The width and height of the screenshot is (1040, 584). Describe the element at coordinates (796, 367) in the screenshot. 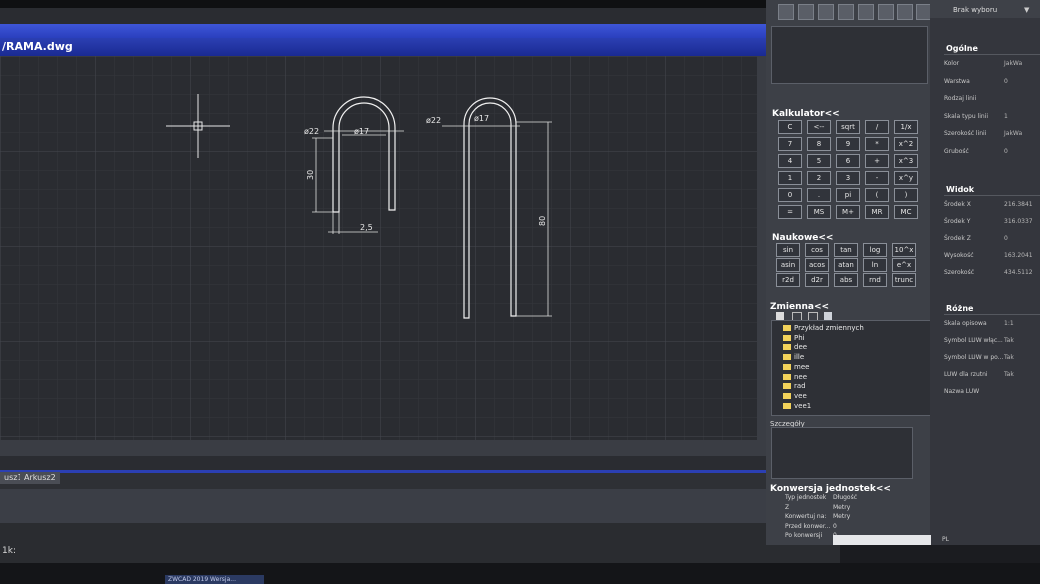

I see `tree-item: mee` at that location.